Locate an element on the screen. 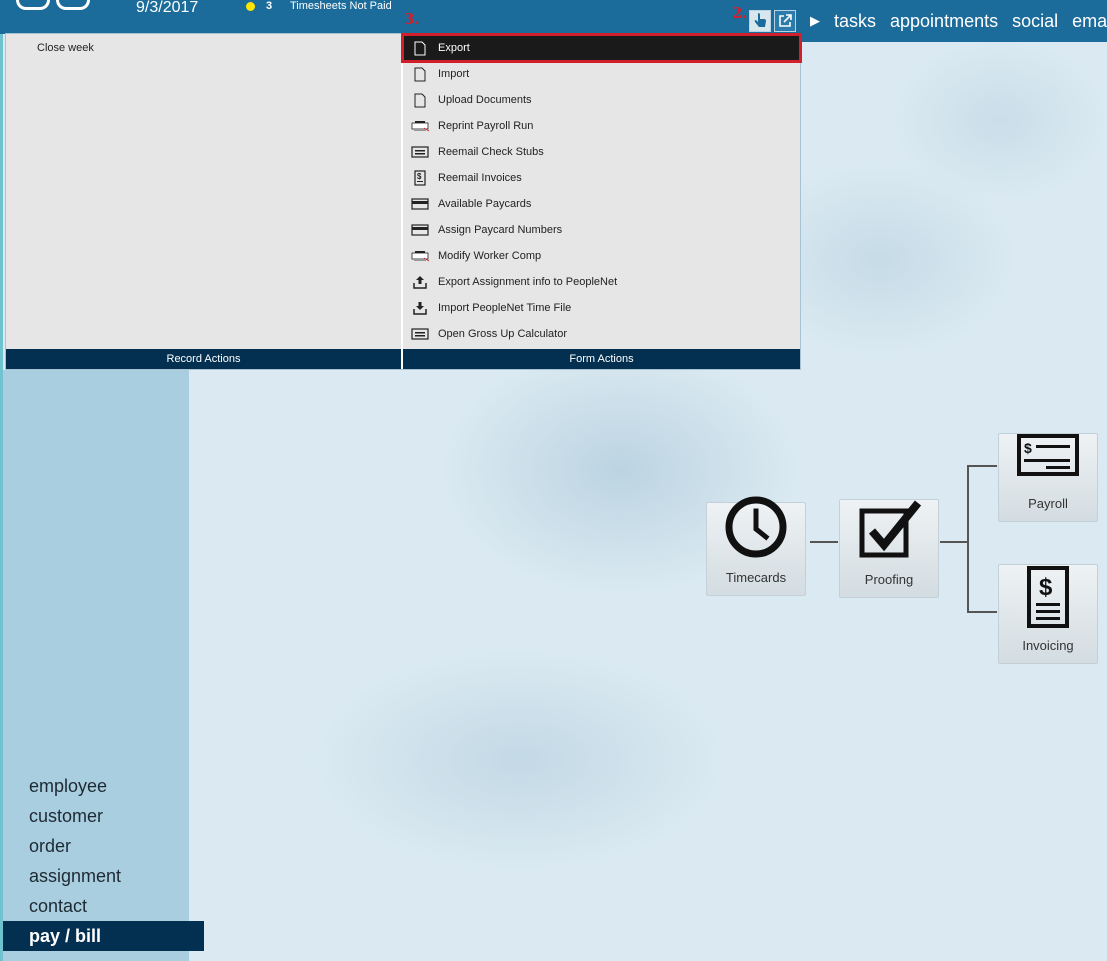  form-action-label: Assign Paycard Numbers is located at coordinates (500, 230).